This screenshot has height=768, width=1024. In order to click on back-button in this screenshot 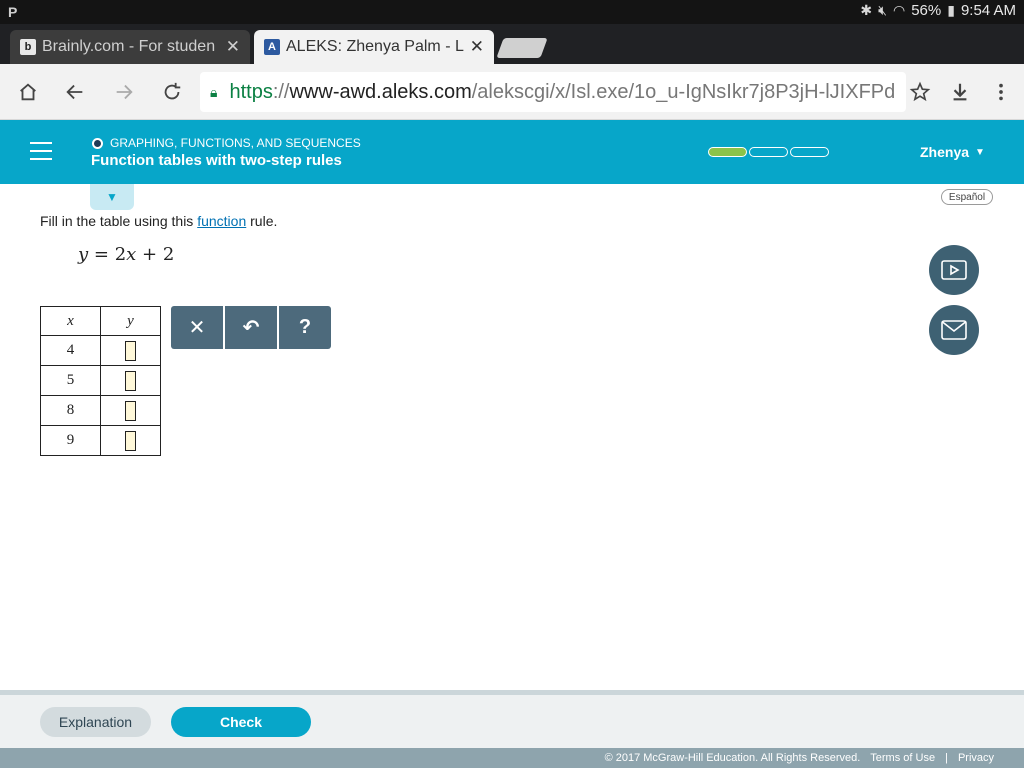, I will do `click(75, 92)`.